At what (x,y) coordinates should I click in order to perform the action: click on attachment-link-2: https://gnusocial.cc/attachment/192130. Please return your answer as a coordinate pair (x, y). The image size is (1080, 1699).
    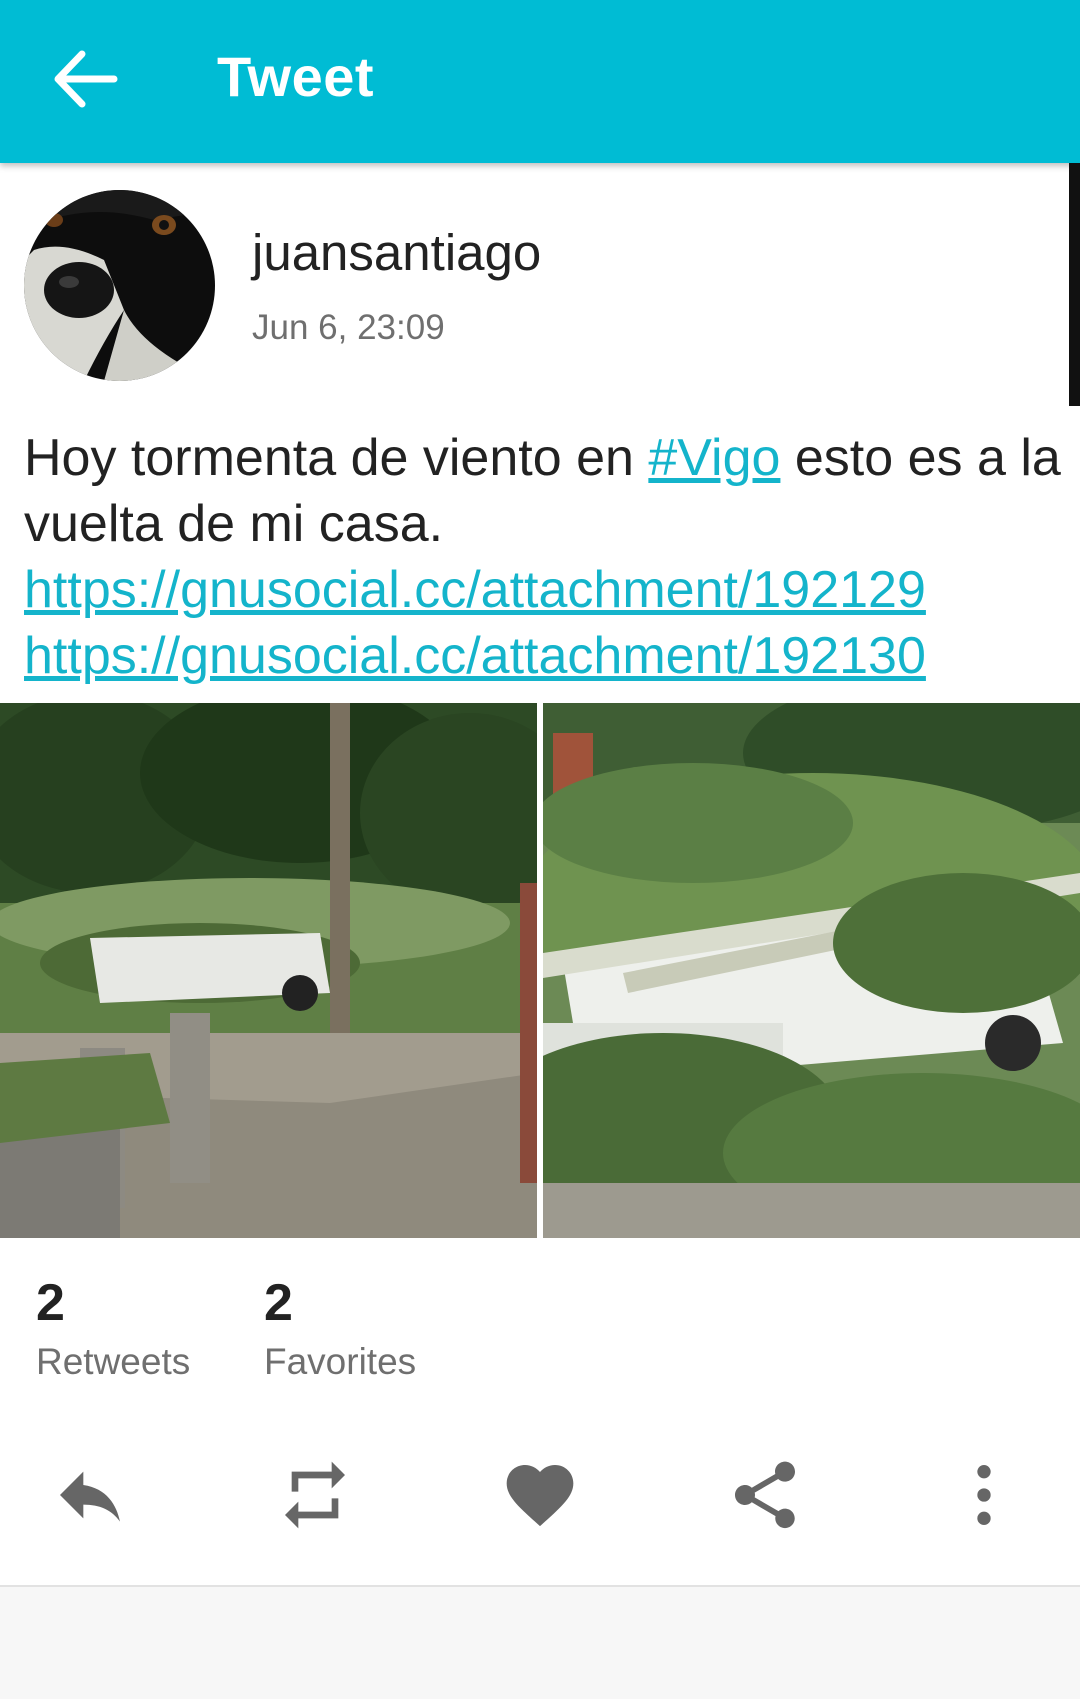
    Looking at the image, I should click on (475, 656).